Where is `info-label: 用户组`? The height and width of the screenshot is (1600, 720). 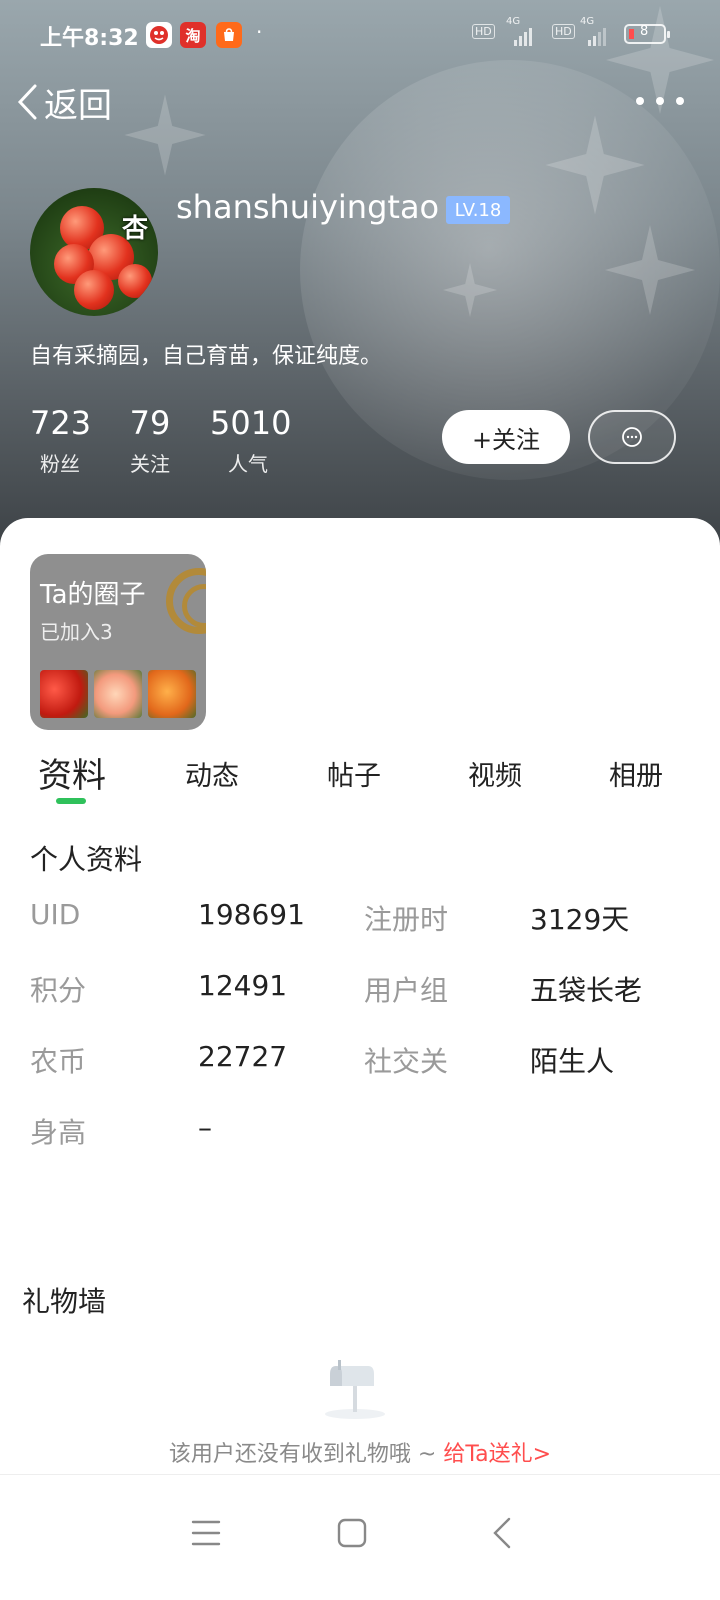 info-label: 用户组 is located at coordinates (406, 990).